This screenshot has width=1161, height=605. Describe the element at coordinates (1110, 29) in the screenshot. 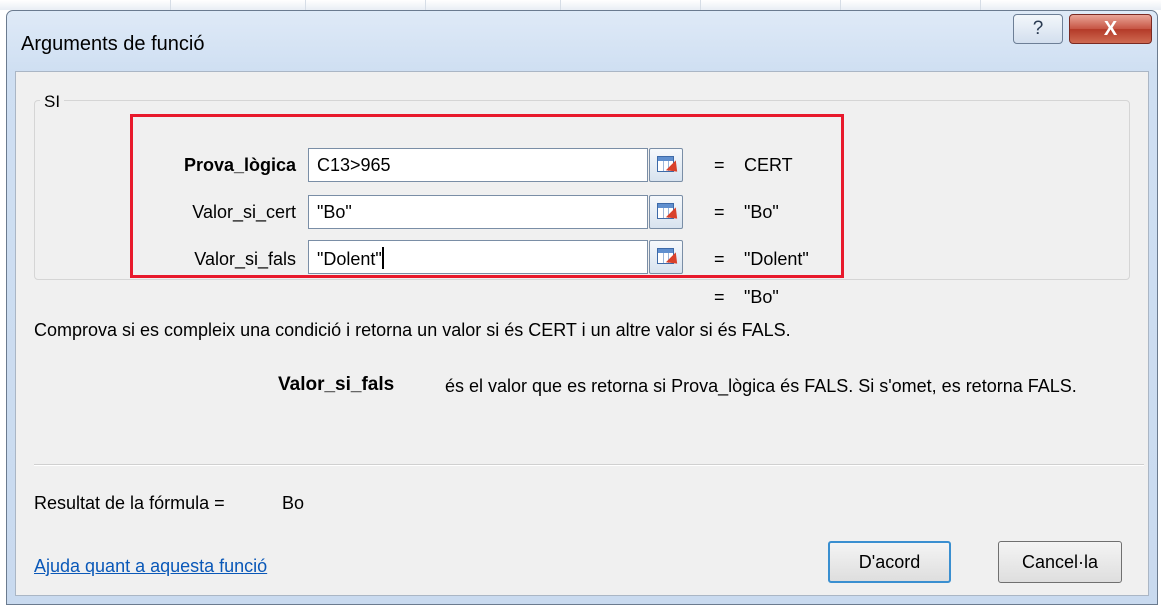

I see `close-button: X` at that location.